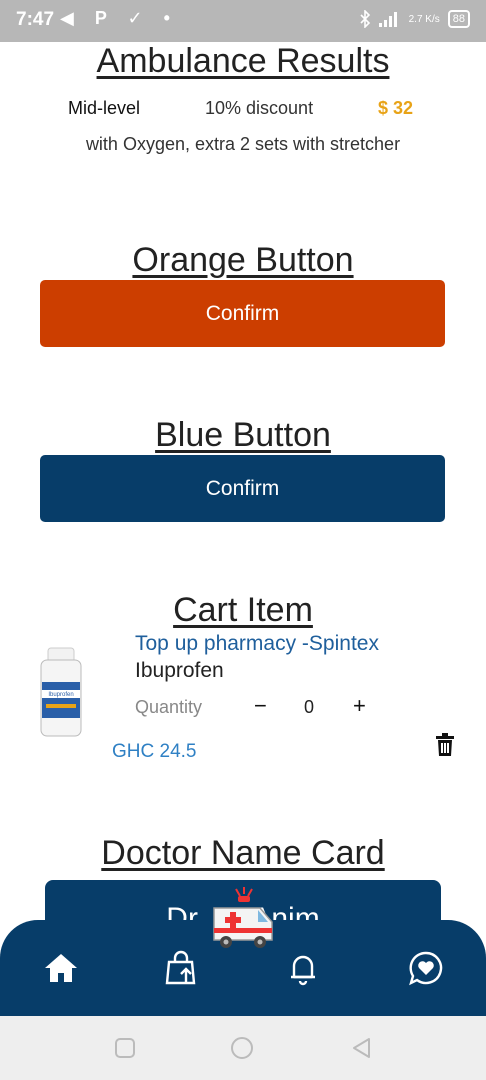  I want to click on ambulance-level: Mid-level, so click(104, 108).